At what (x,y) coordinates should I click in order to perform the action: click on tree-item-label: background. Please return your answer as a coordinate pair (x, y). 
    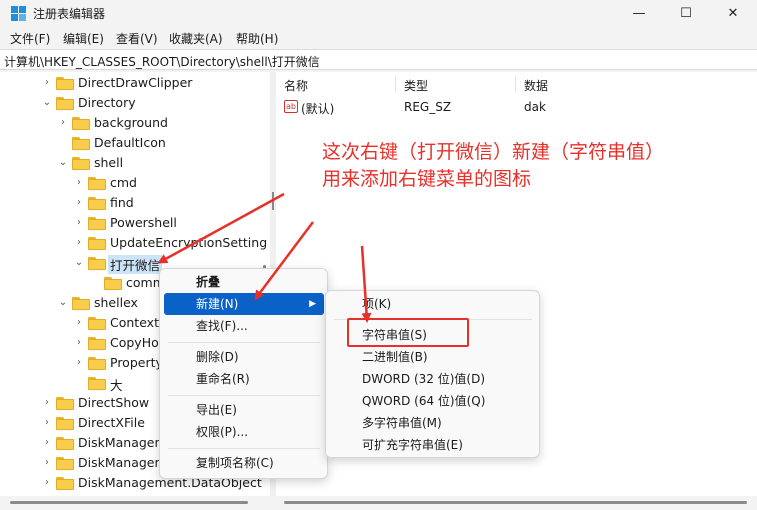
    Looking at the image, I should click on (131, 122).